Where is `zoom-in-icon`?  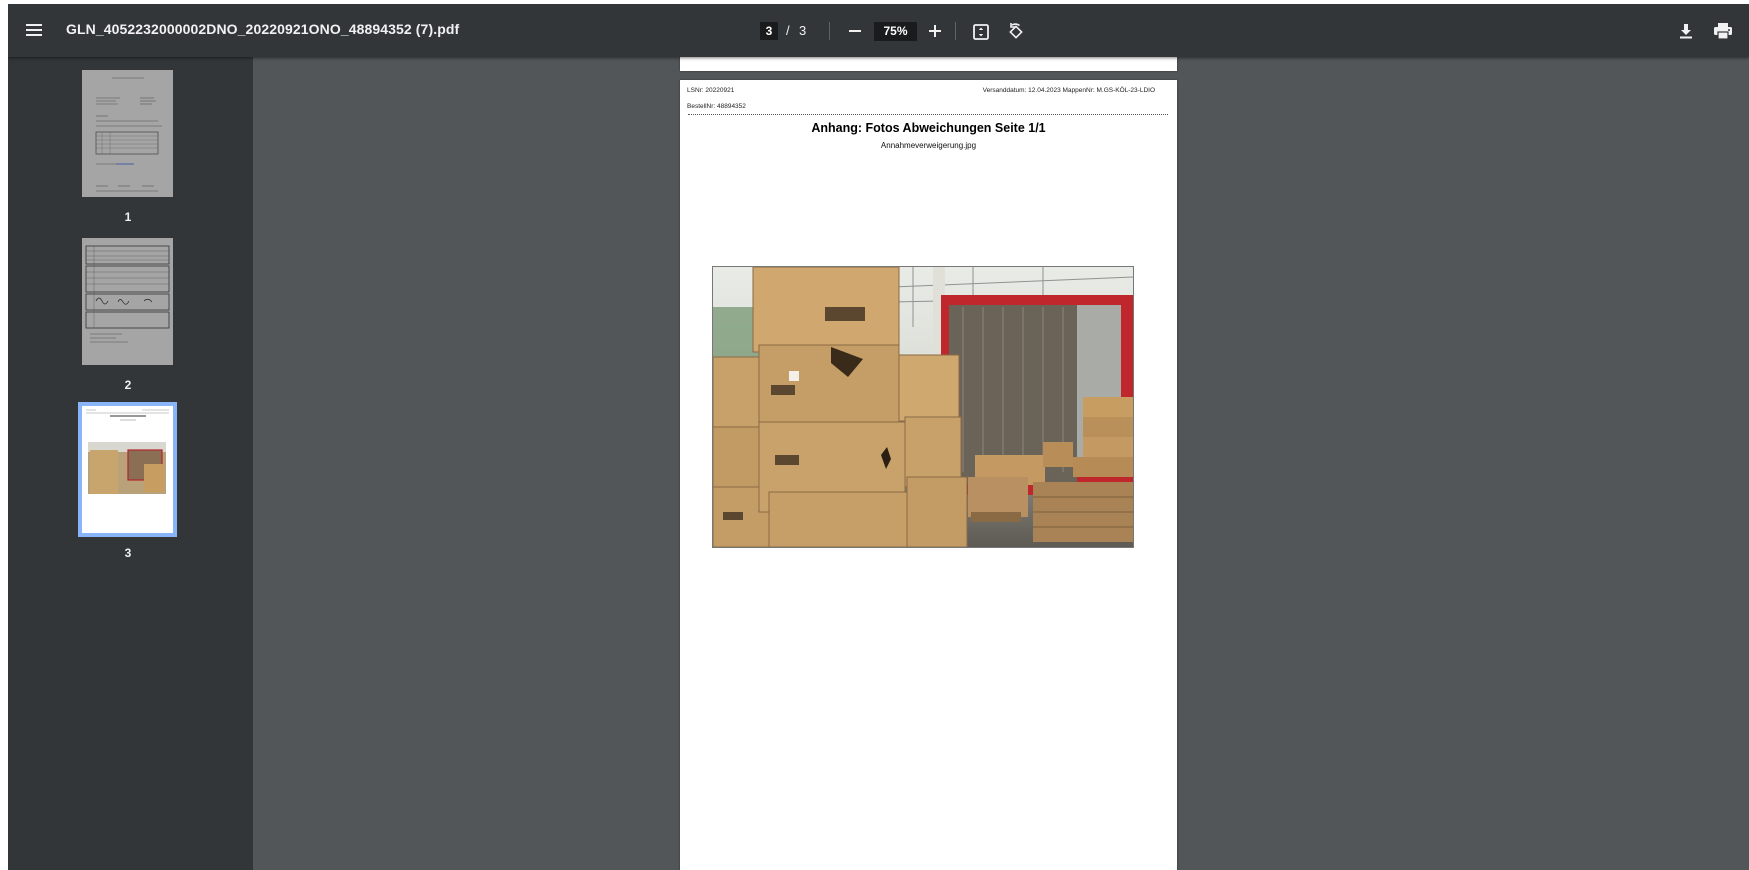 zoom-in-icon is located at coordinates (935, 31).